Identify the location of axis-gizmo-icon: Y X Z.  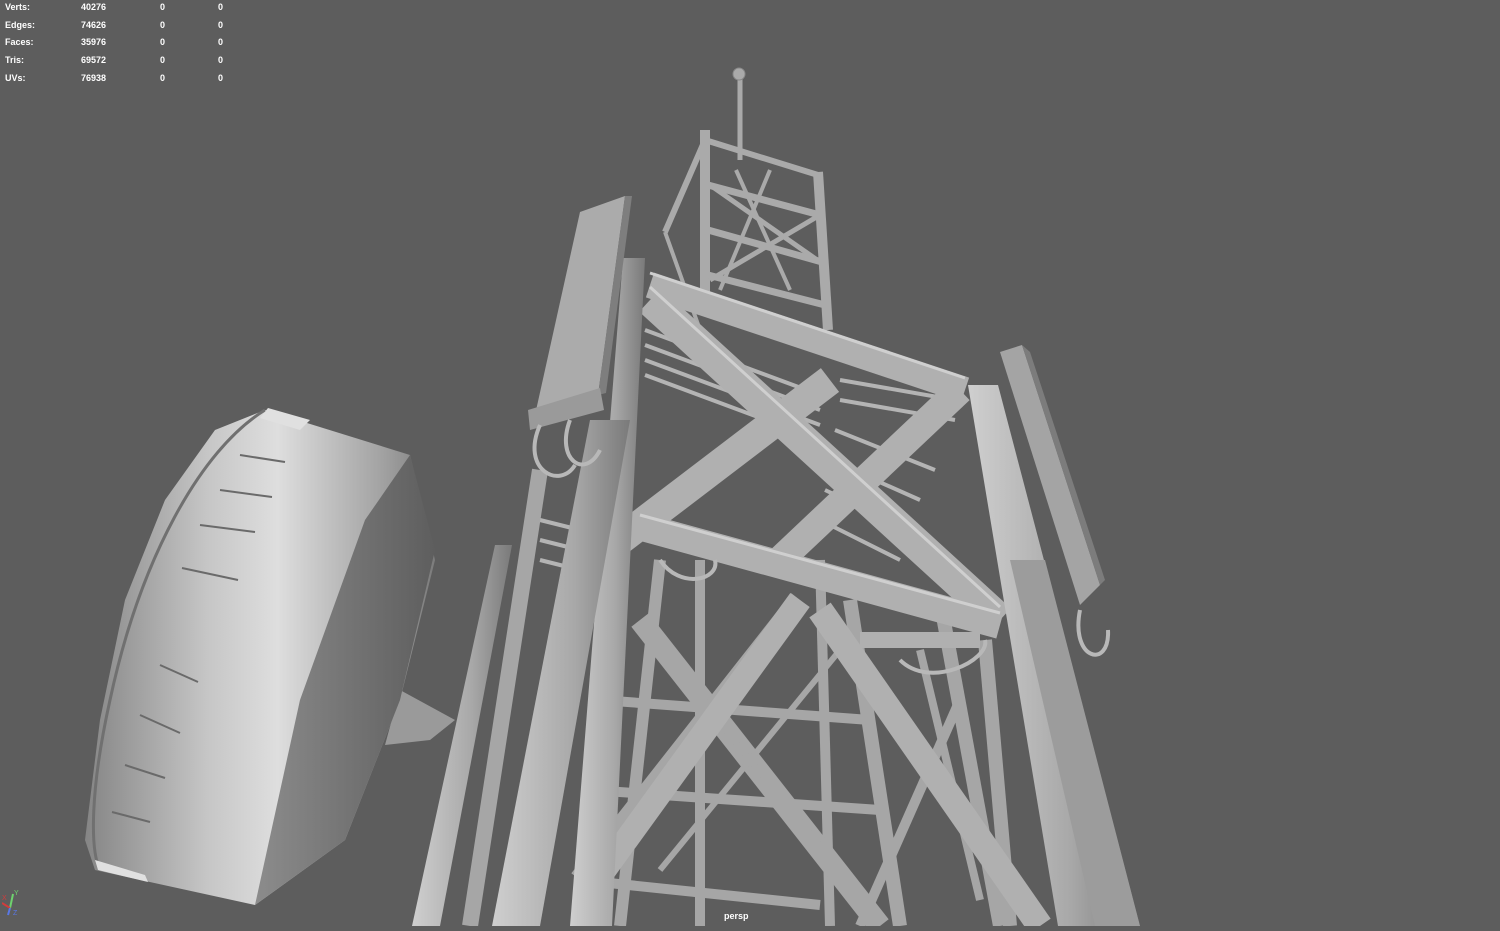
(13, 902).